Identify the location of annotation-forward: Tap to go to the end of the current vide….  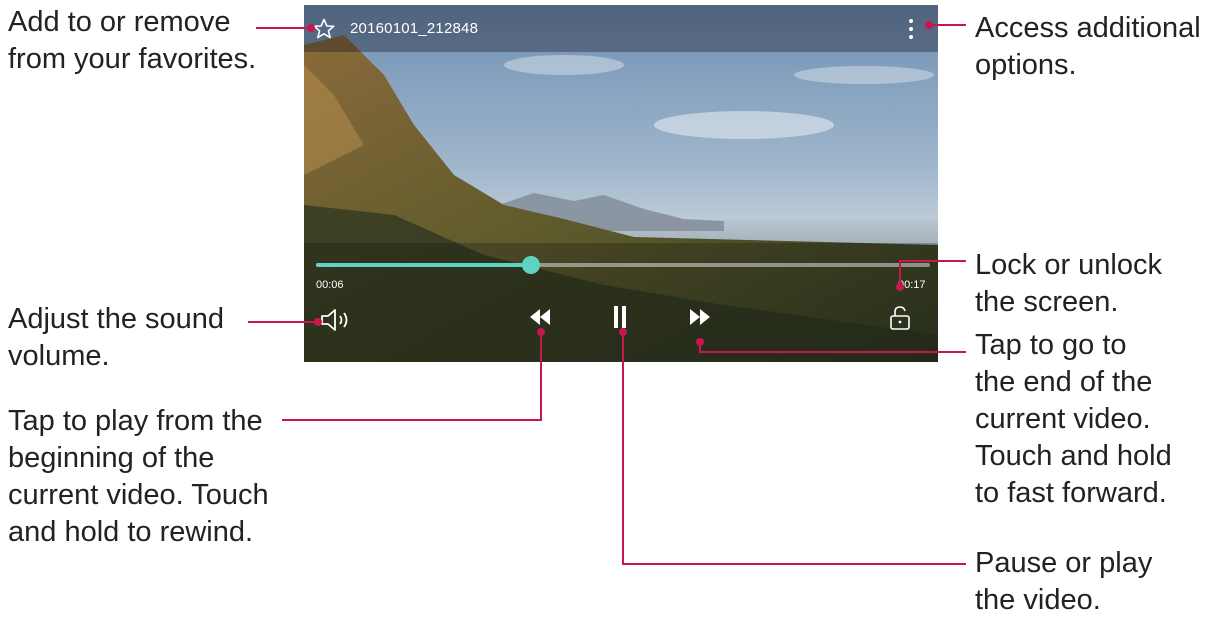
(1073, 419).